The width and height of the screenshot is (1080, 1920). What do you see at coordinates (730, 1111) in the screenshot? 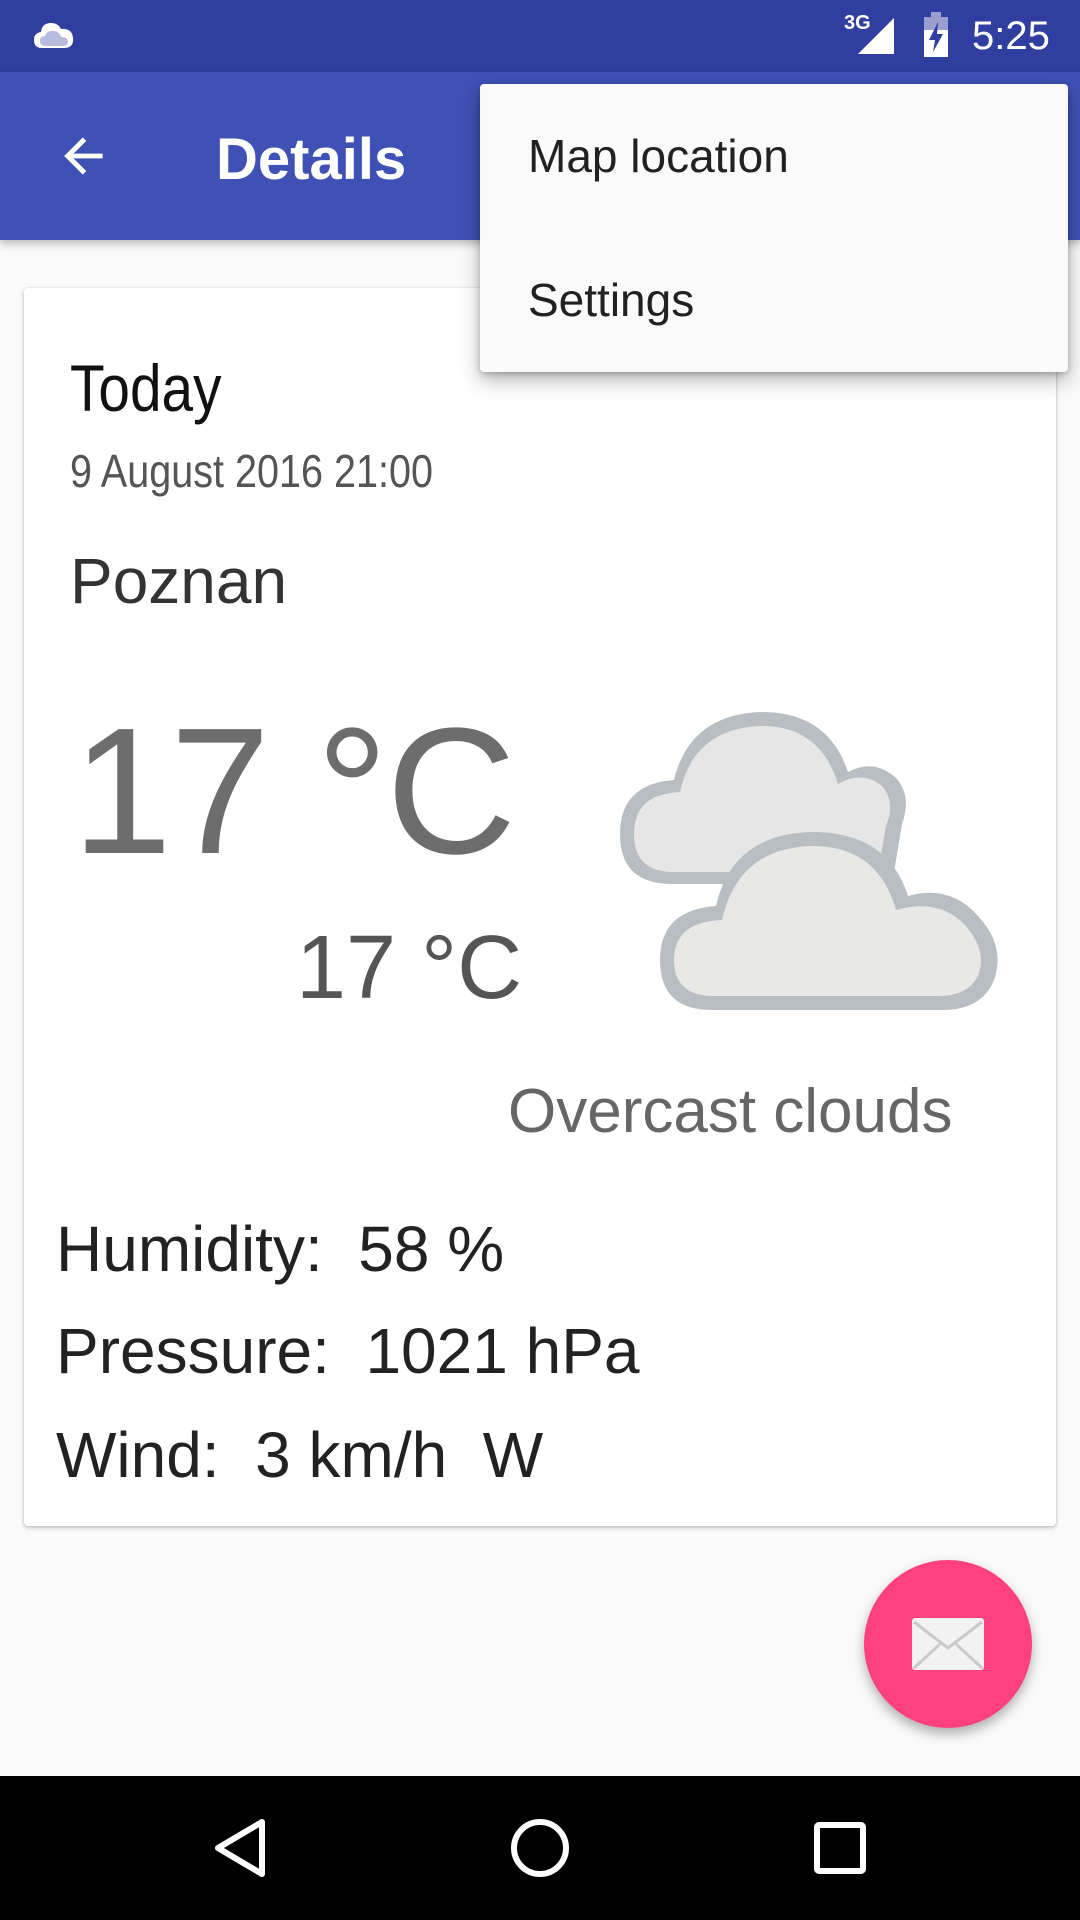
I see `condition-label: Overcast clouds` at bounding box center [730, 1111].